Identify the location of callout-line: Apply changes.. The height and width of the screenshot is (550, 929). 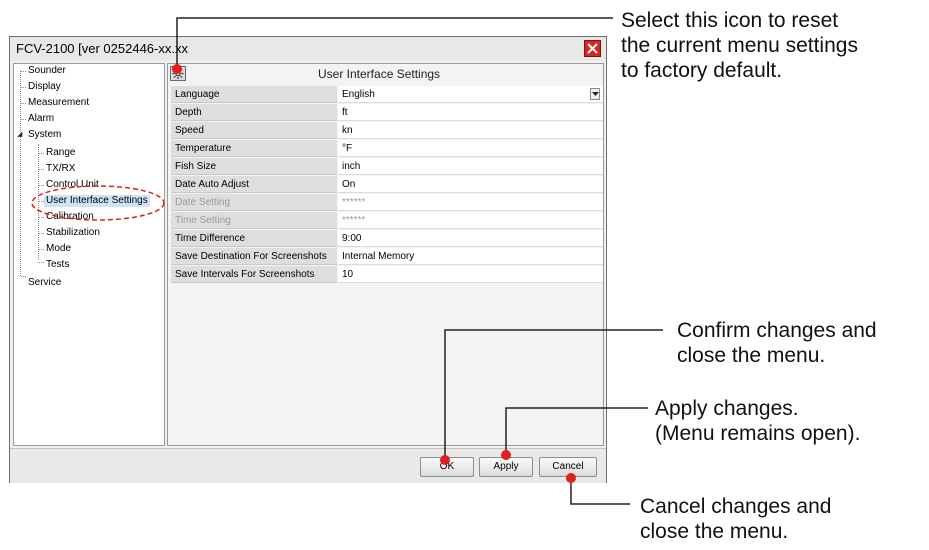
(727, 408).